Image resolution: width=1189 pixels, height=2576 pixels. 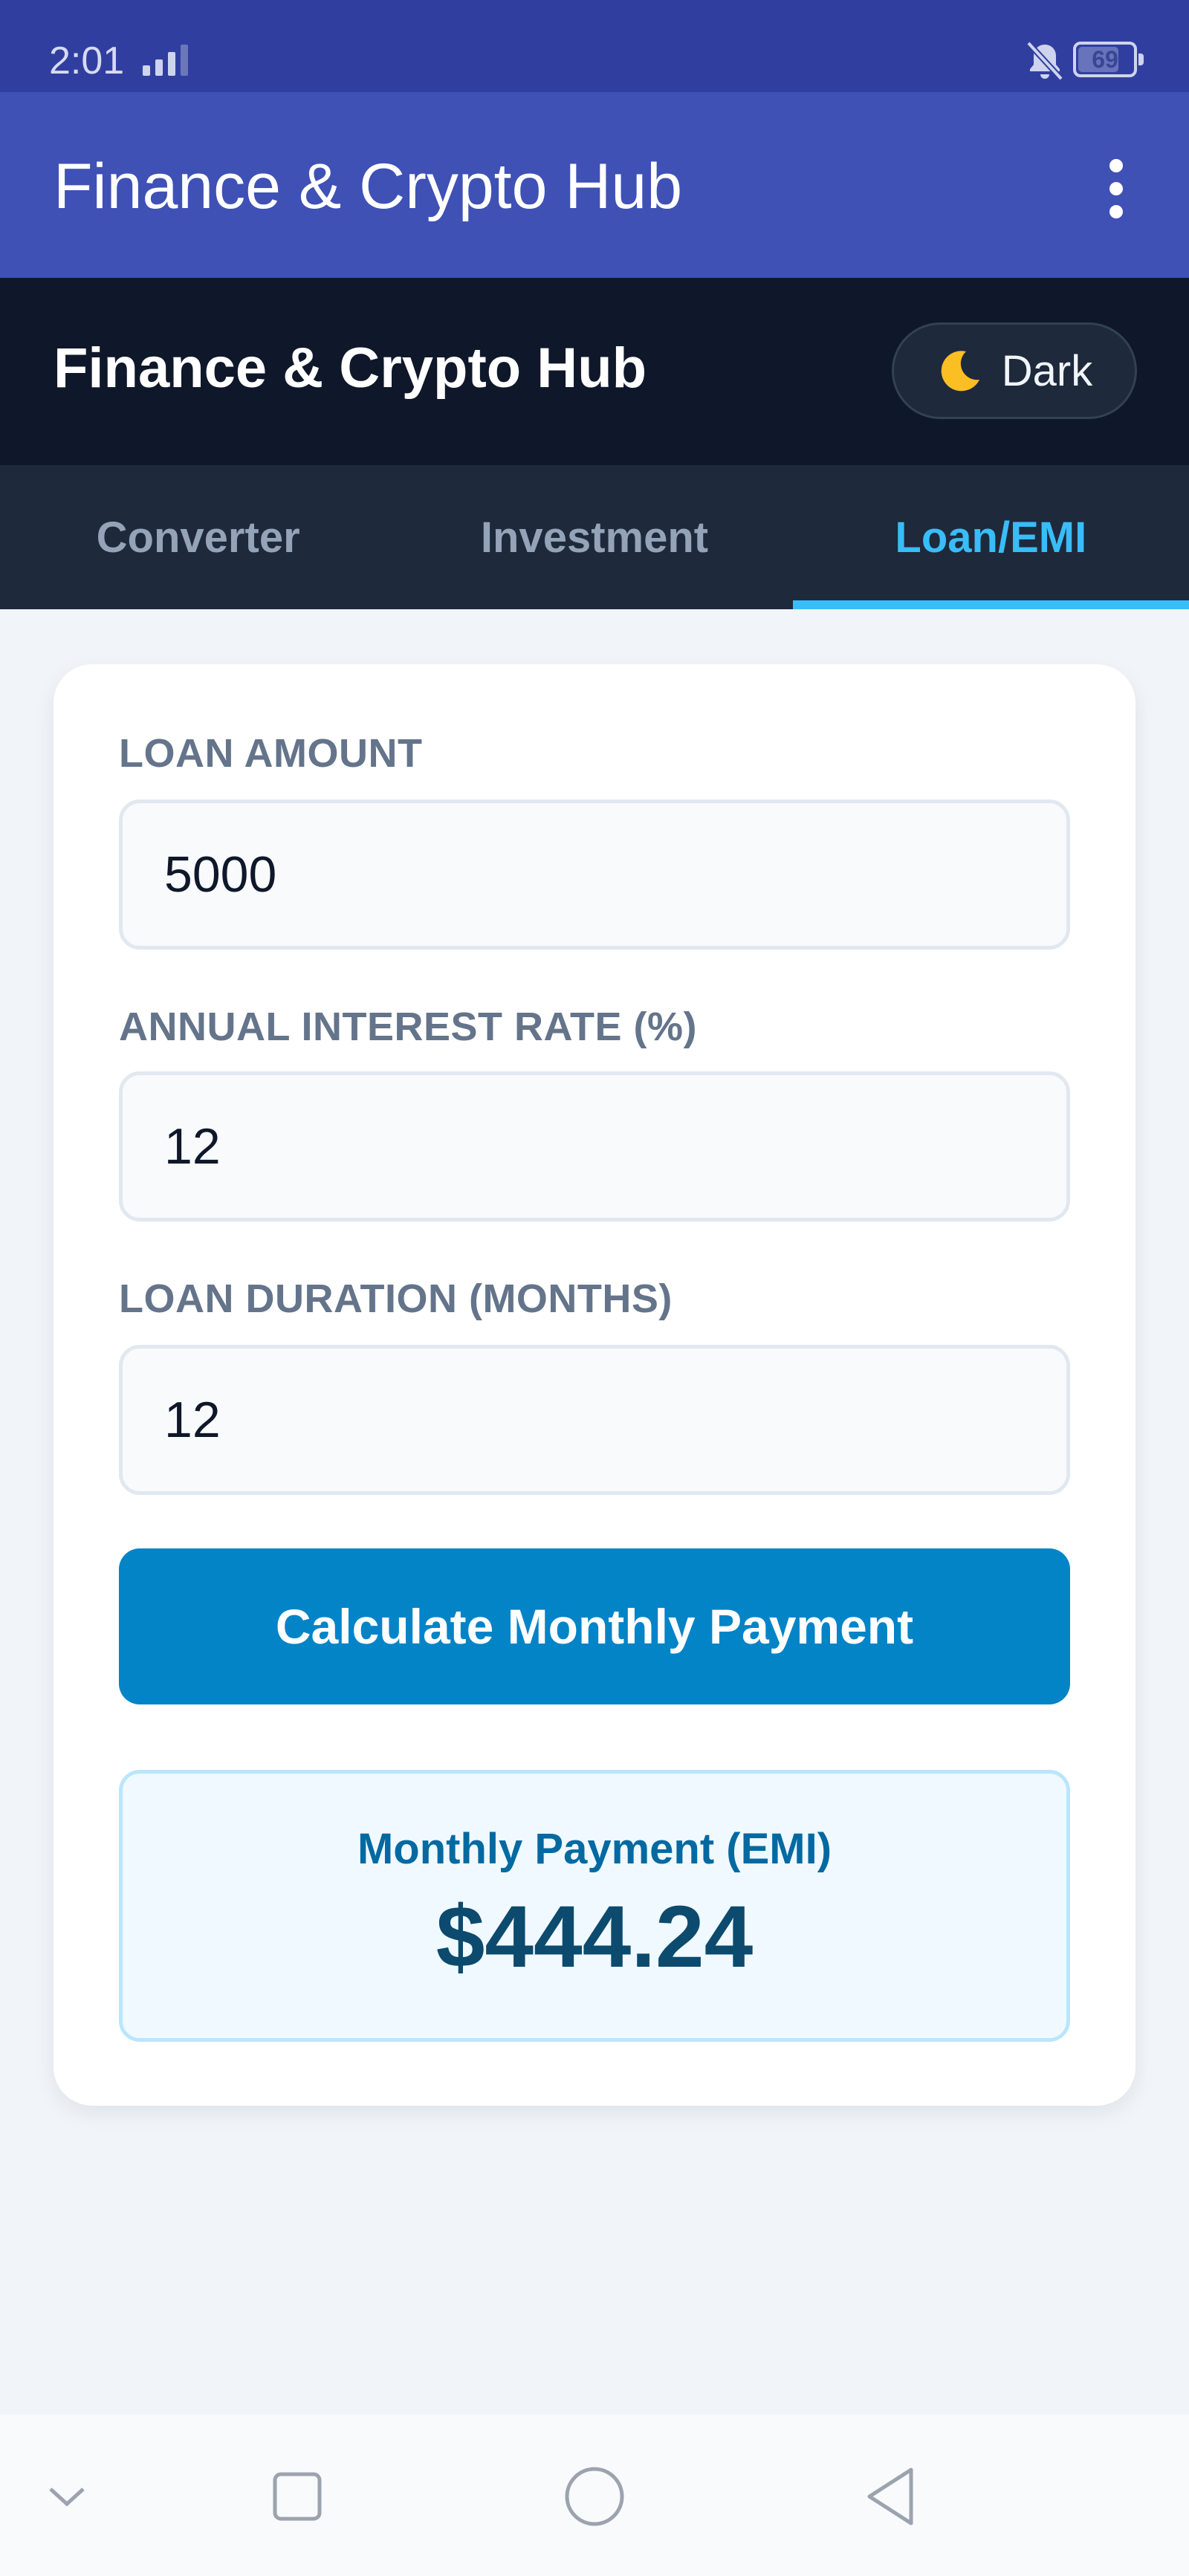 What do you see at coordinates (594, 1626) in the screenshot?
I see `calculate-button: Calculate Monthly Payment` at bounding box center [594, 1626].